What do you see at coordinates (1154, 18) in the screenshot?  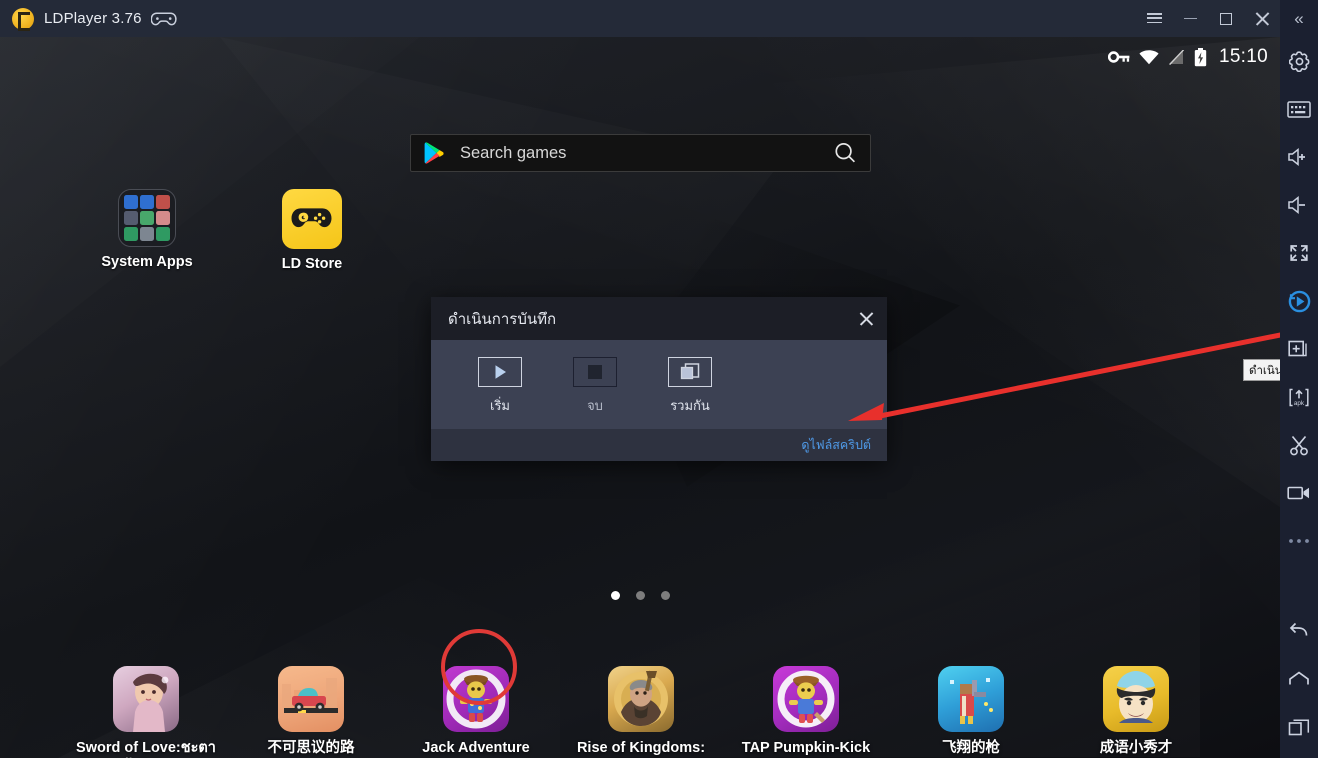 I see `hamburger-menu-icon` at bounding box center [1154, 18].